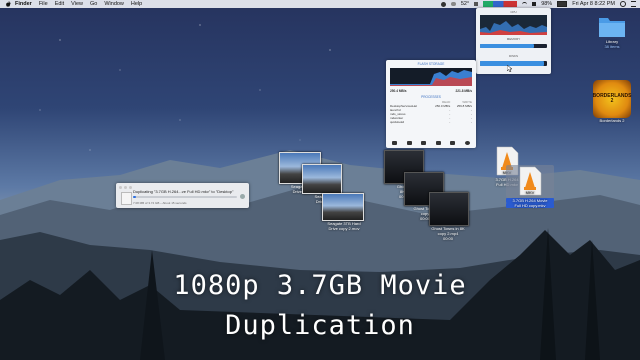  Describe the element at coordinates (114, 4) in the screenshot. I see `menu-window: Window` at that location.